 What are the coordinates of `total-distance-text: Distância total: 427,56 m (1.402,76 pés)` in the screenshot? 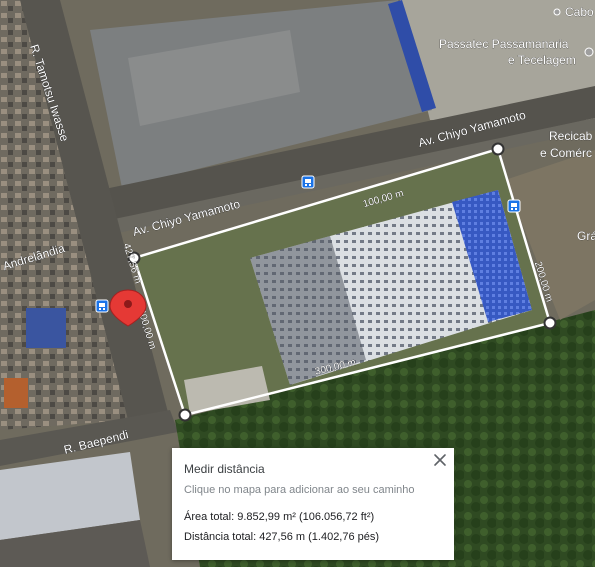 It's located at (282, 537).